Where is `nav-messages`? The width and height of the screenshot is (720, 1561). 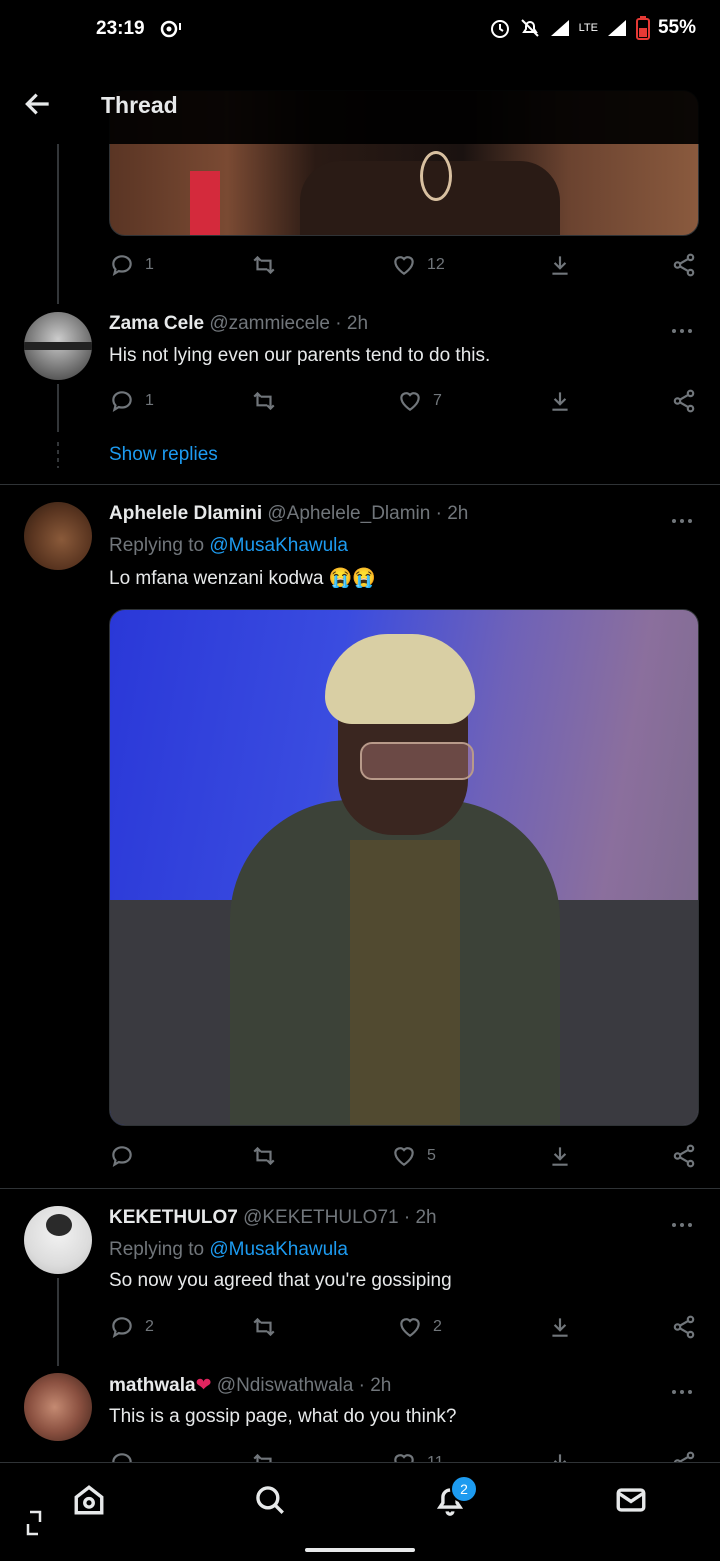 nav-messages is located at coordinates (636, 1505).